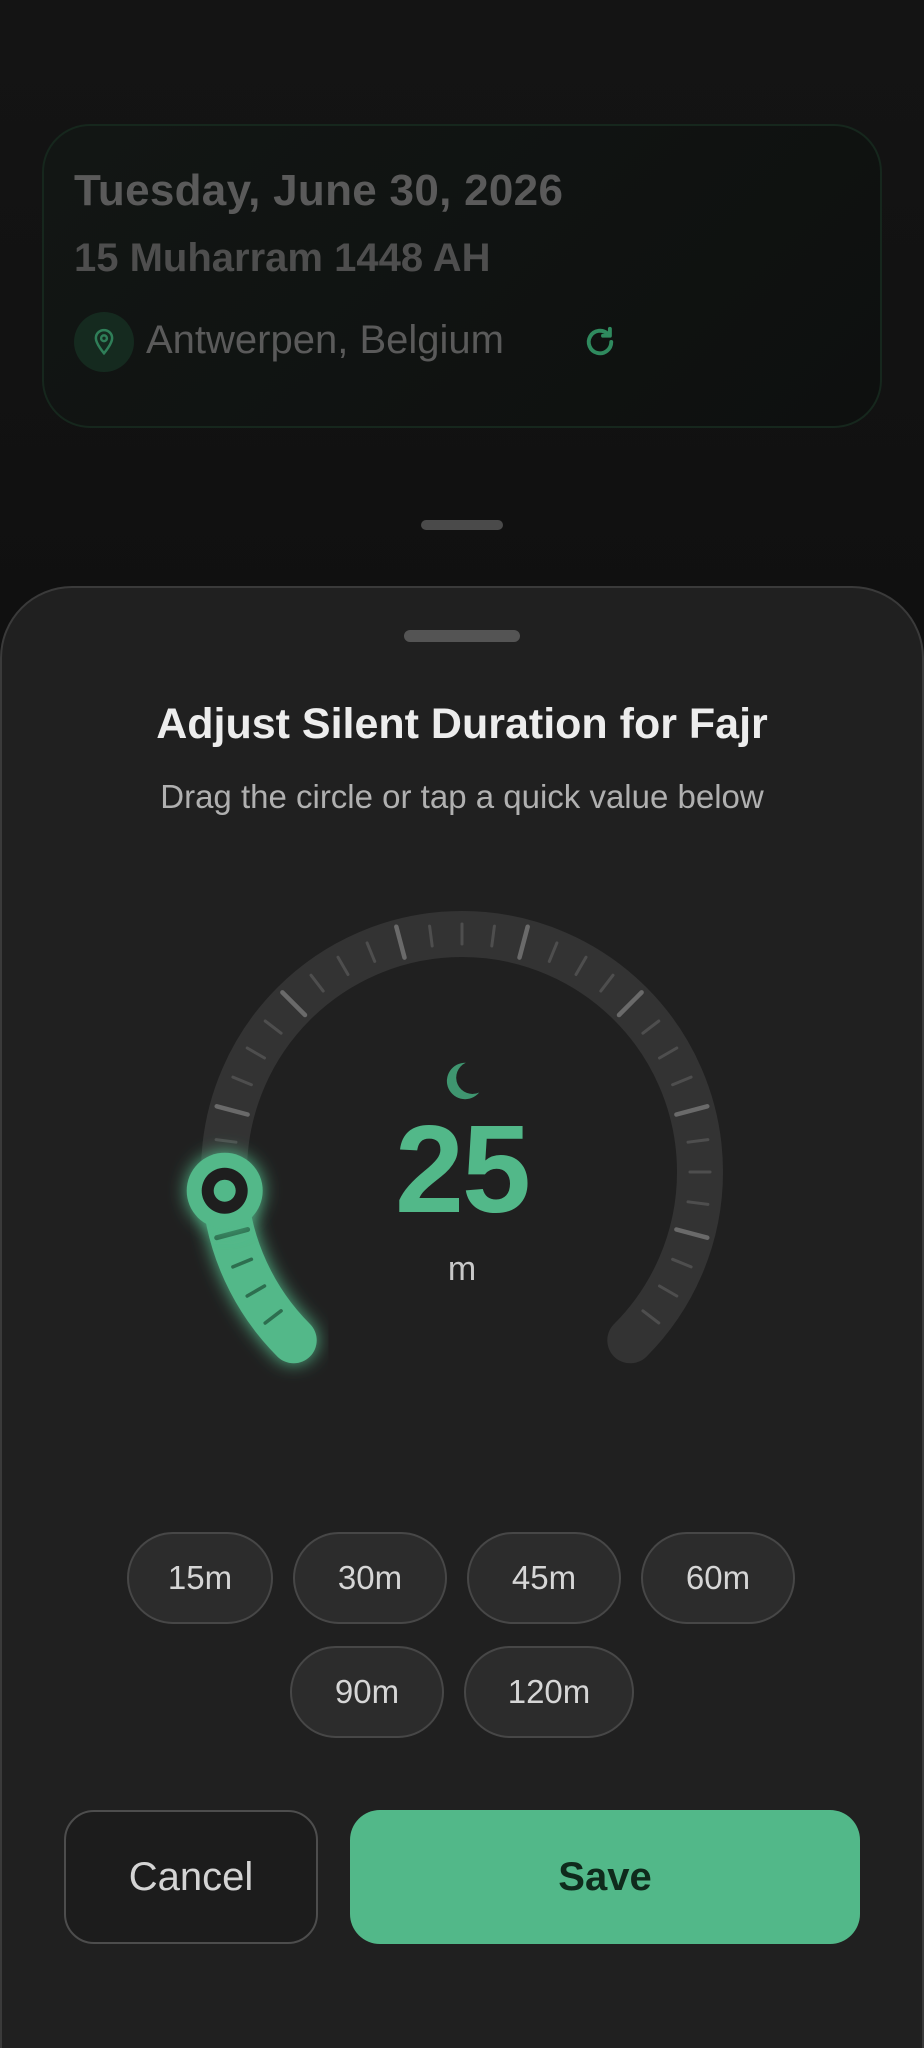  I want to click on sheet-title: Adjust Silent Duration for Fajr, so click(462, 724).